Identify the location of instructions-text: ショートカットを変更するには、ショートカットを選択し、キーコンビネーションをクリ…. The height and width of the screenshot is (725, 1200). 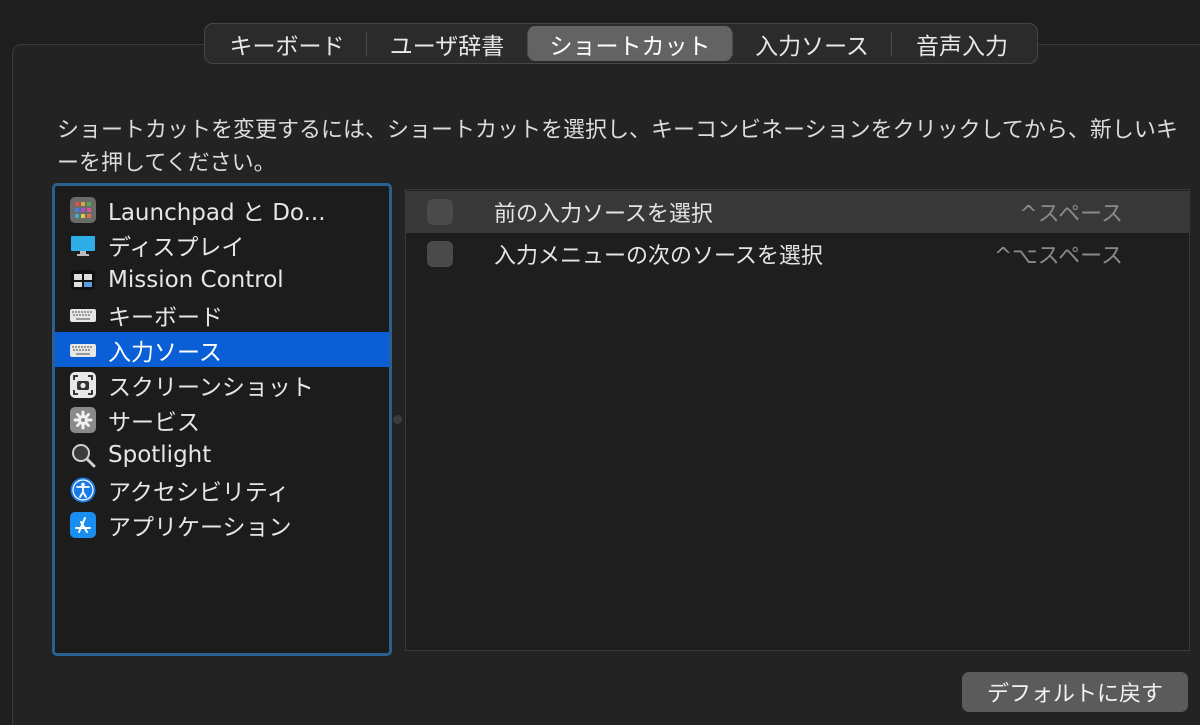
(617, 147).